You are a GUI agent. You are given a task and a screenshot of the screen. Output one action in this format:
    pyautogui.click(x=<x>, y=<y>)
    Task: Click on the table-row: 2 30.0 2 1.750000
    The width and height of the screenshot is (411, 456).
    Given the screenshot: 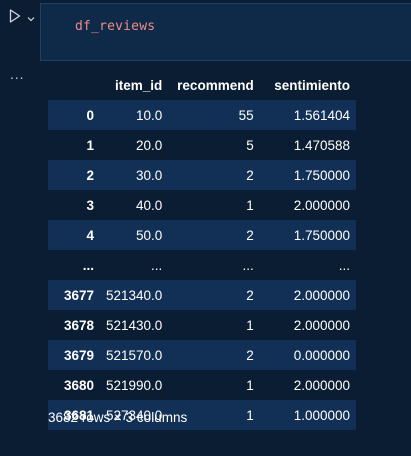 What is the action you would take?
    pyautogui.click(x=202, y=175)
    